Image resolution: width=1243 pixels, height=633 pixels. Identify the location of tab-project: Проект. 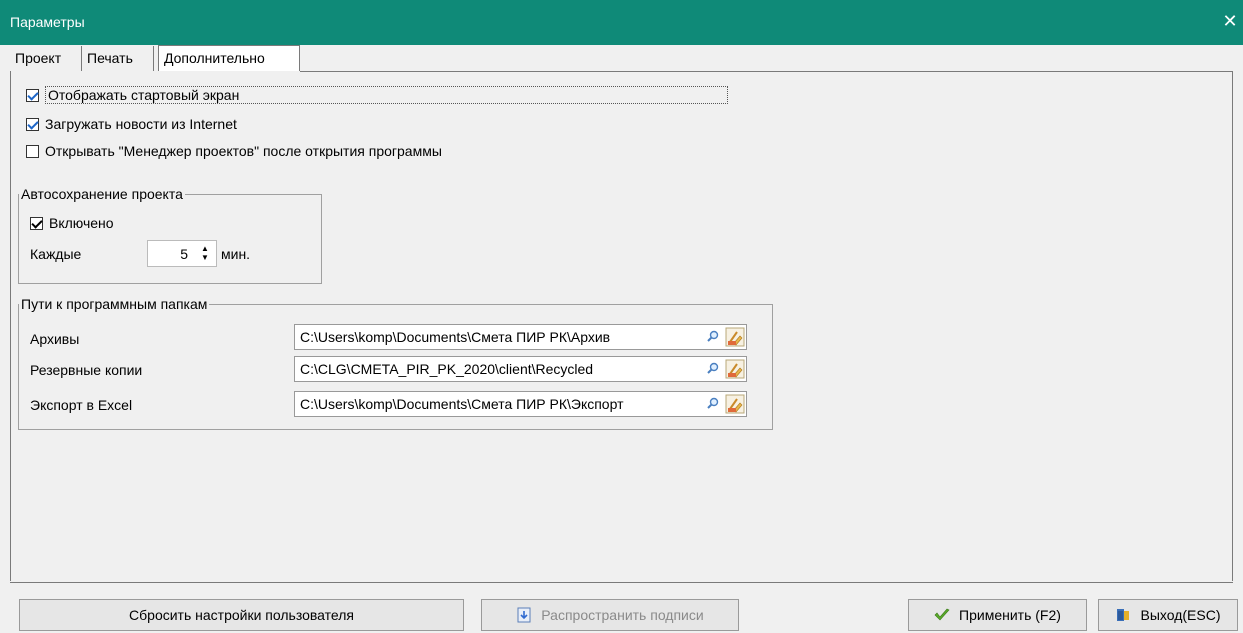
(46, 58).